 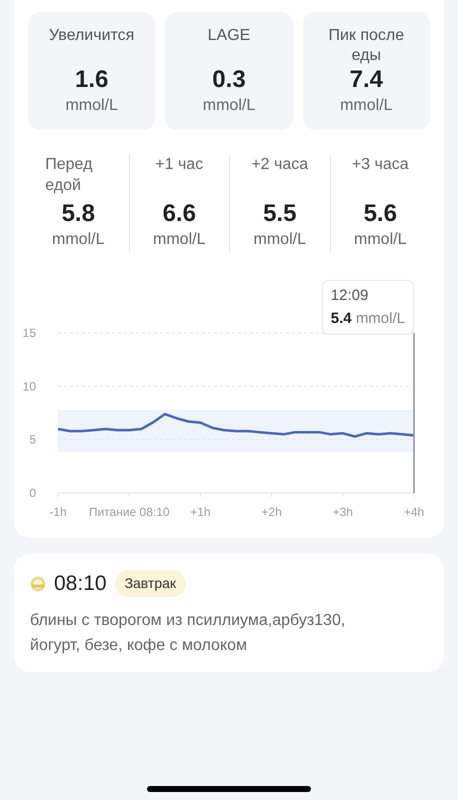 What do you see at coordinates (229, 80) in the screenshot?
I see `stat-value: 0.3` at bounding box center [229, 80].